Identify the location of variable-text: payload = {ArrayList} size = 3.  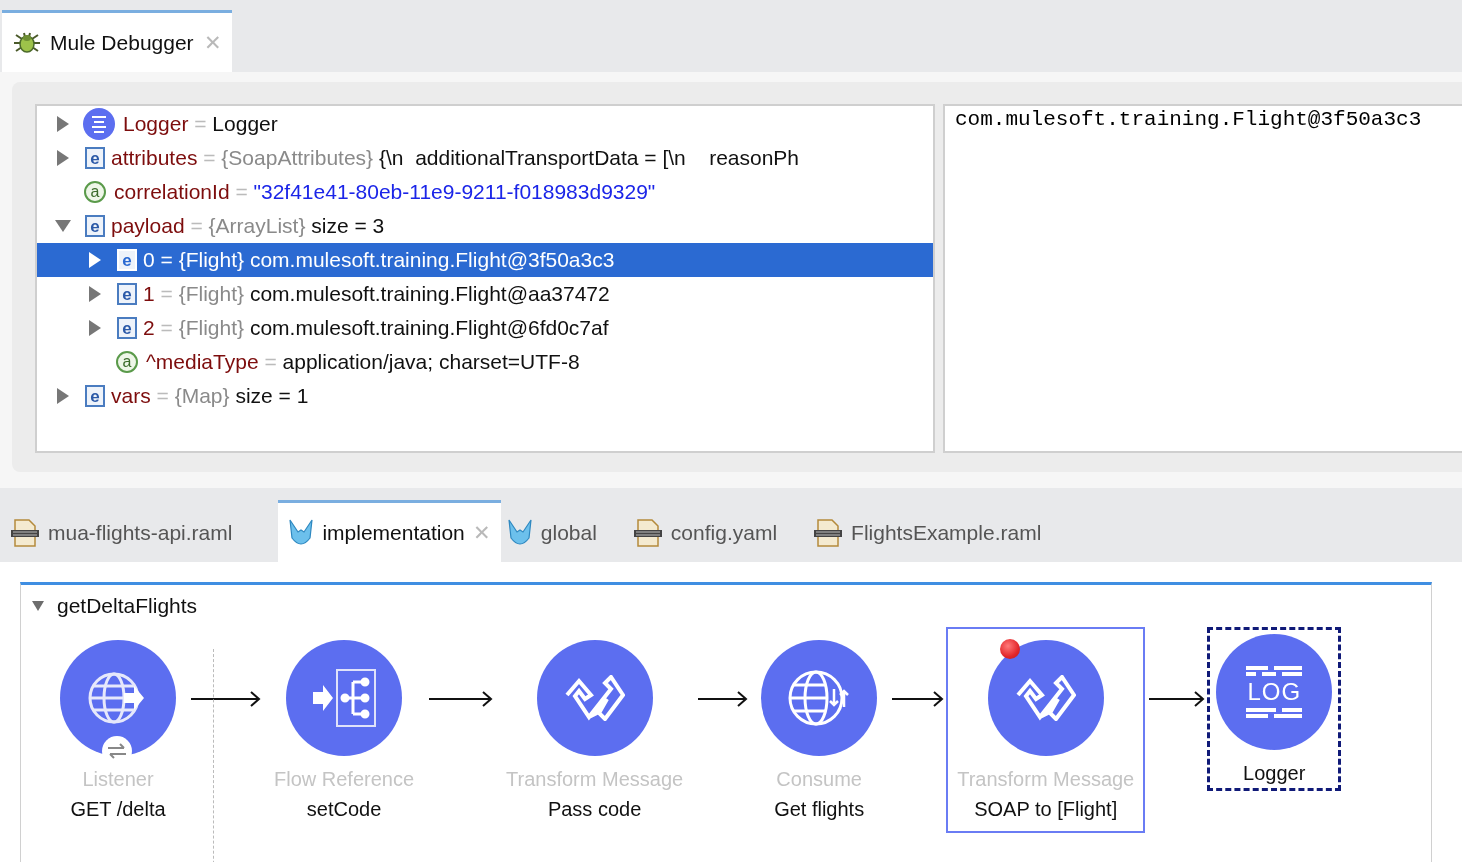
(248, 226).